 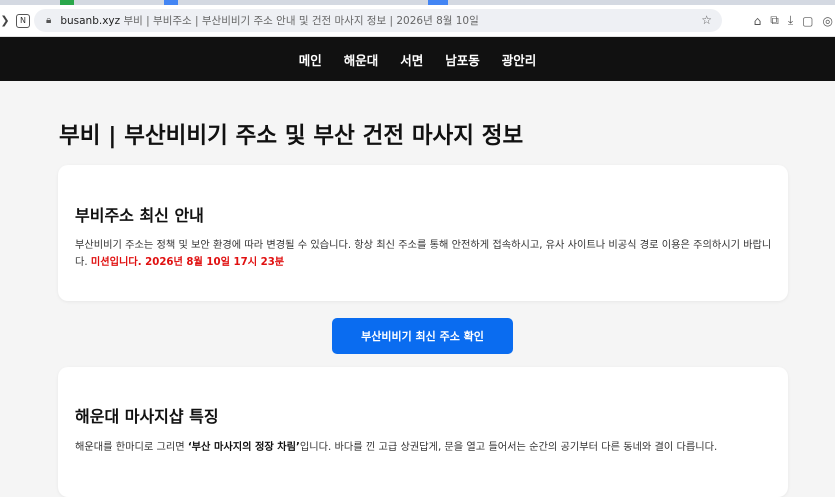 I want to click on latest-address-button: 부산비비기 최신 주소 확인, so click(x=422, y=336).